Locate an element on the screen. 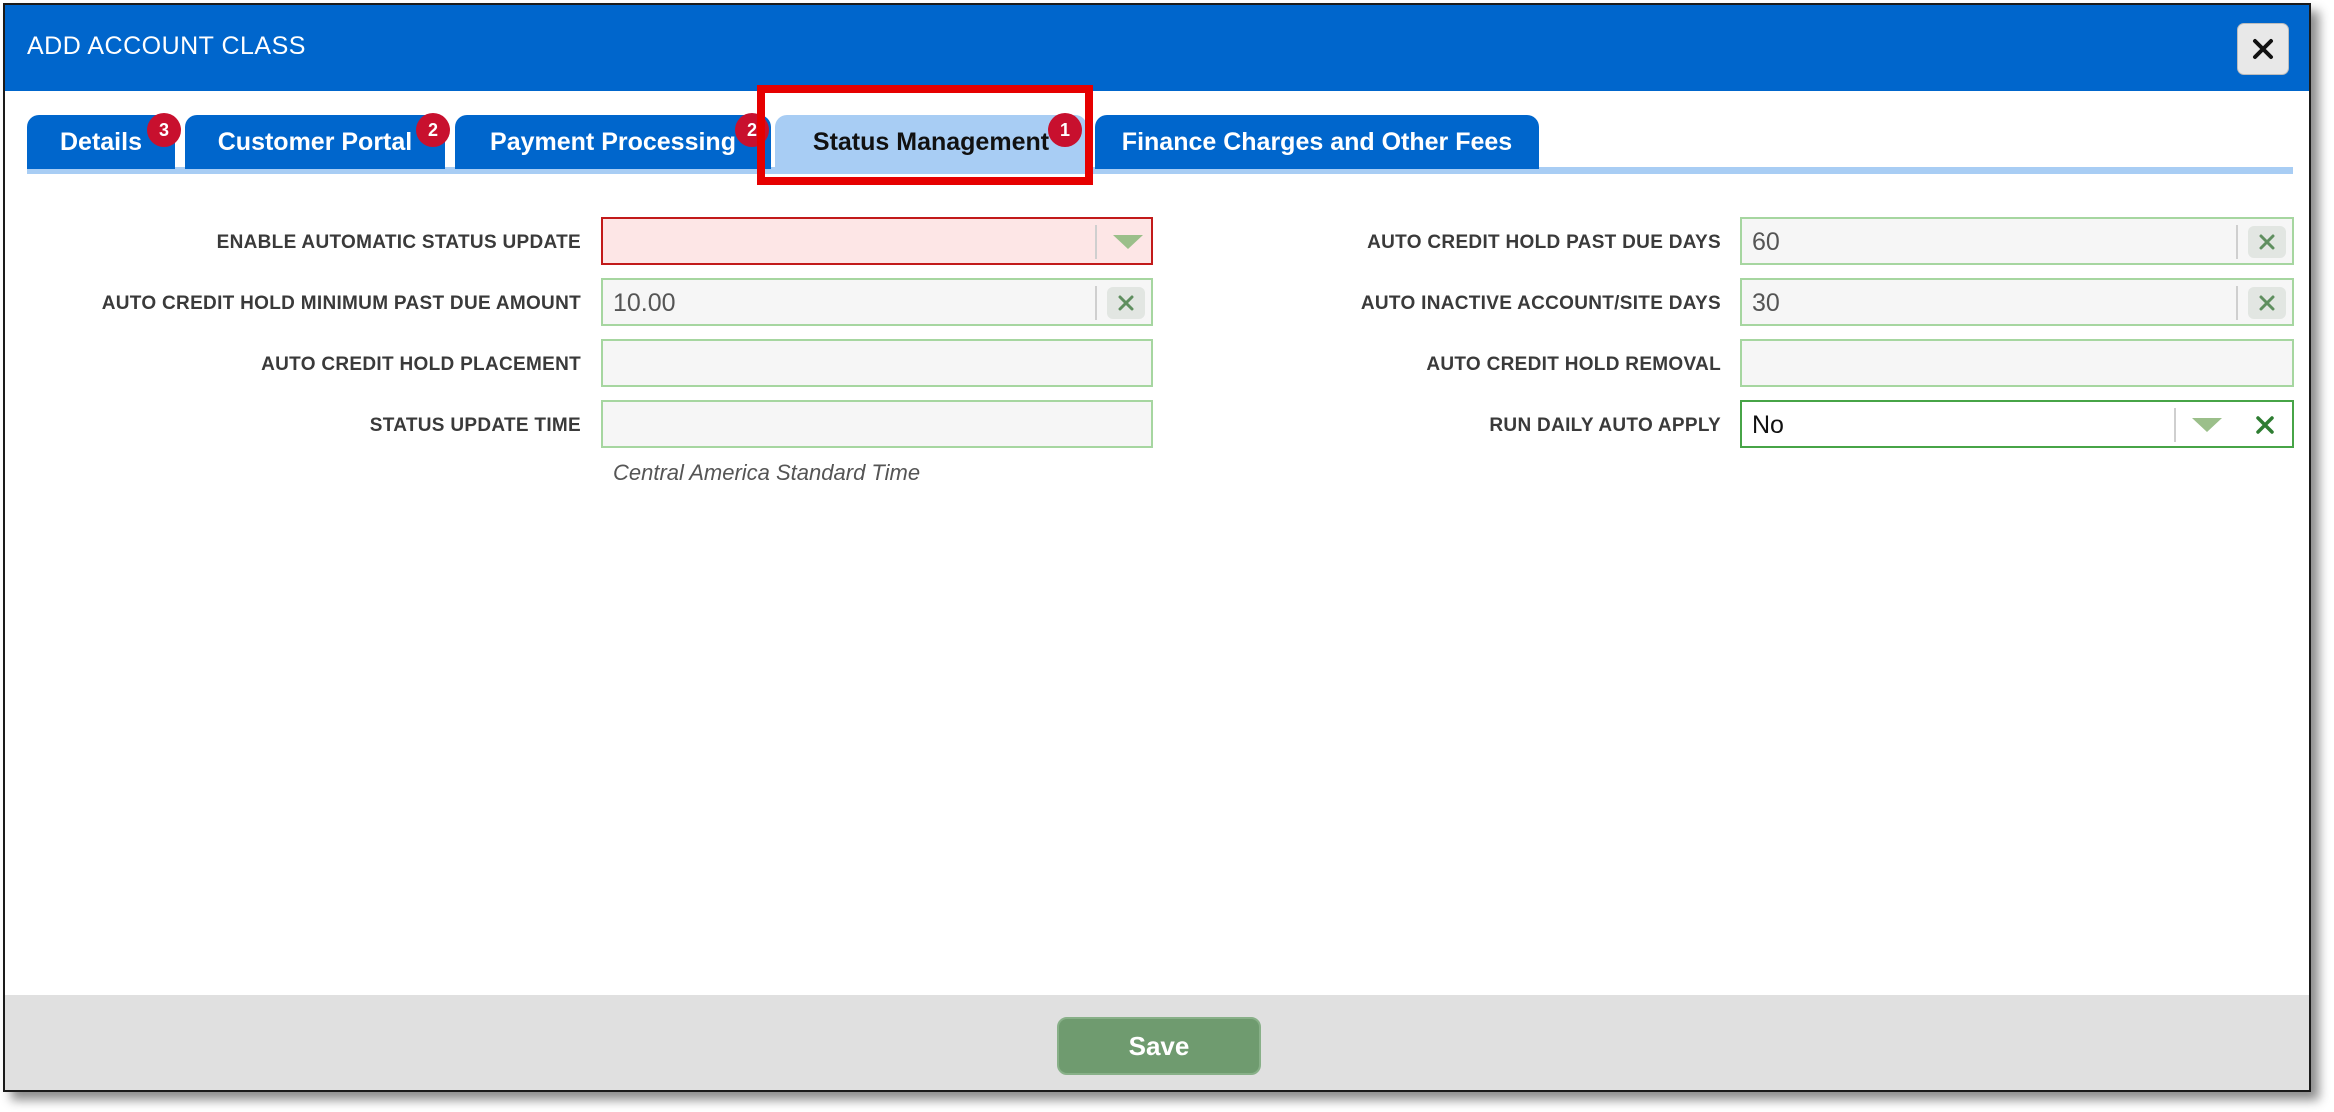 This screenshot has height=1112, width=2334. auto-credit-hold-min-amount-value: 10.00 is located at coordinates (644, 303).